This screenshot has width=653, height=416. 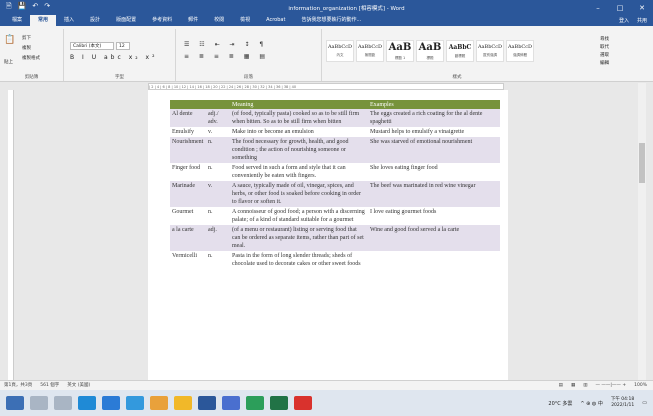 I want to click on font-name-select: Calibri (本文), so click(x=92, y=46).